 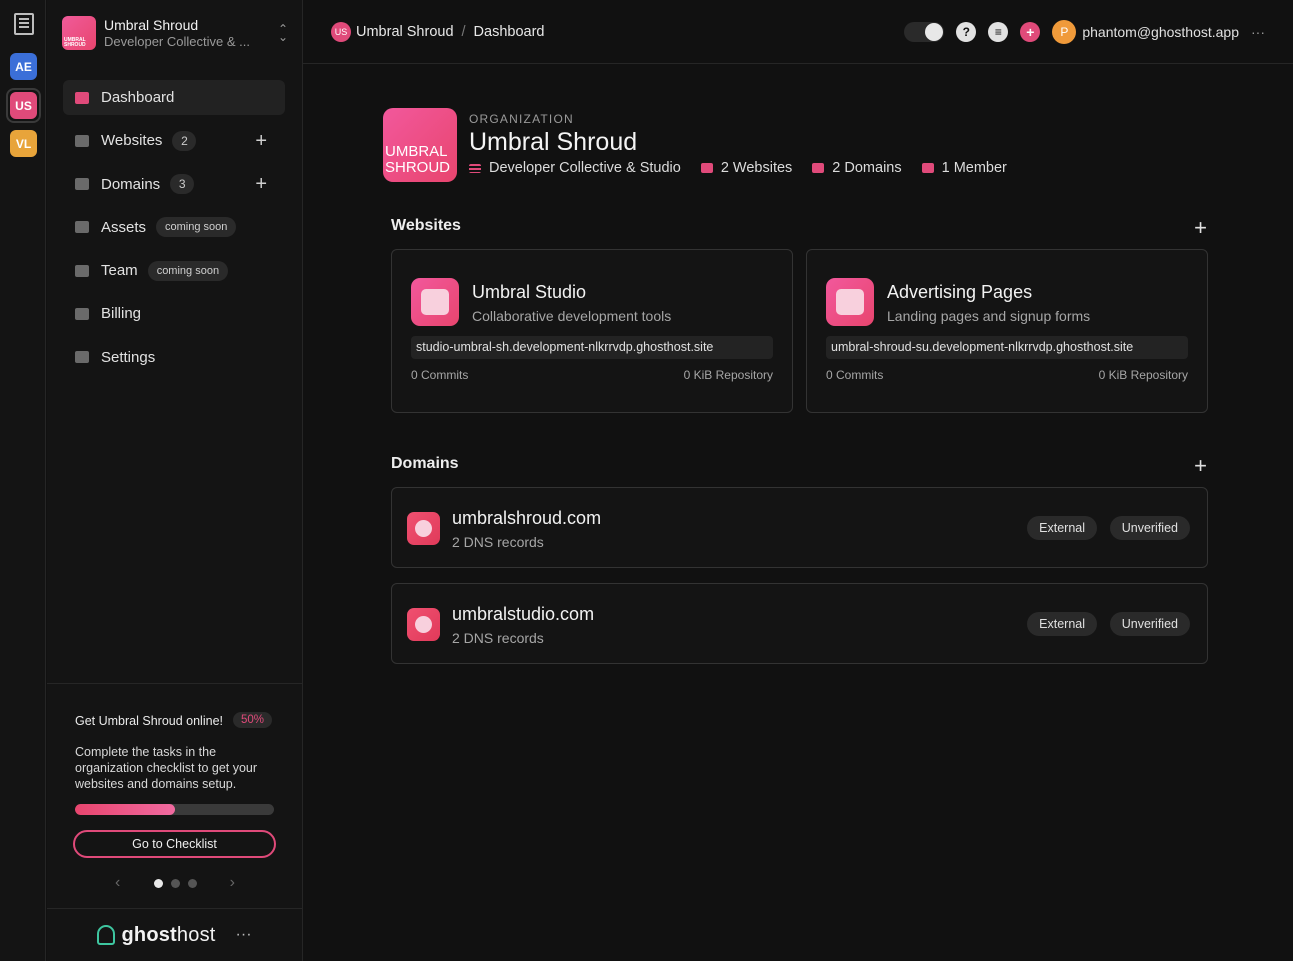 I want to click on sidebar-item-label: Team, so click(x=119, y=271).